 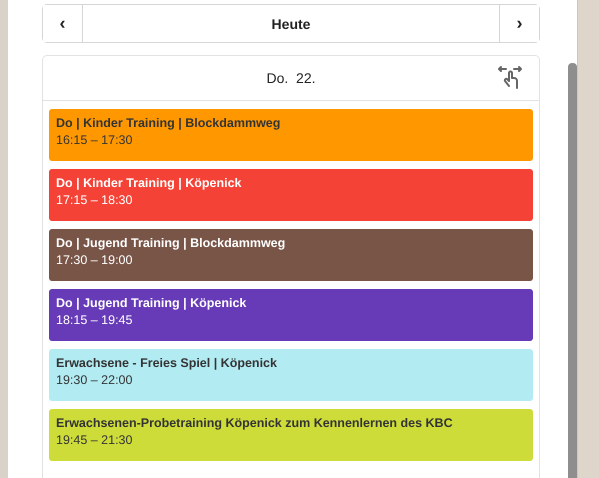 I want to click on day-title: Do. 22., so click(x=291, y=78).